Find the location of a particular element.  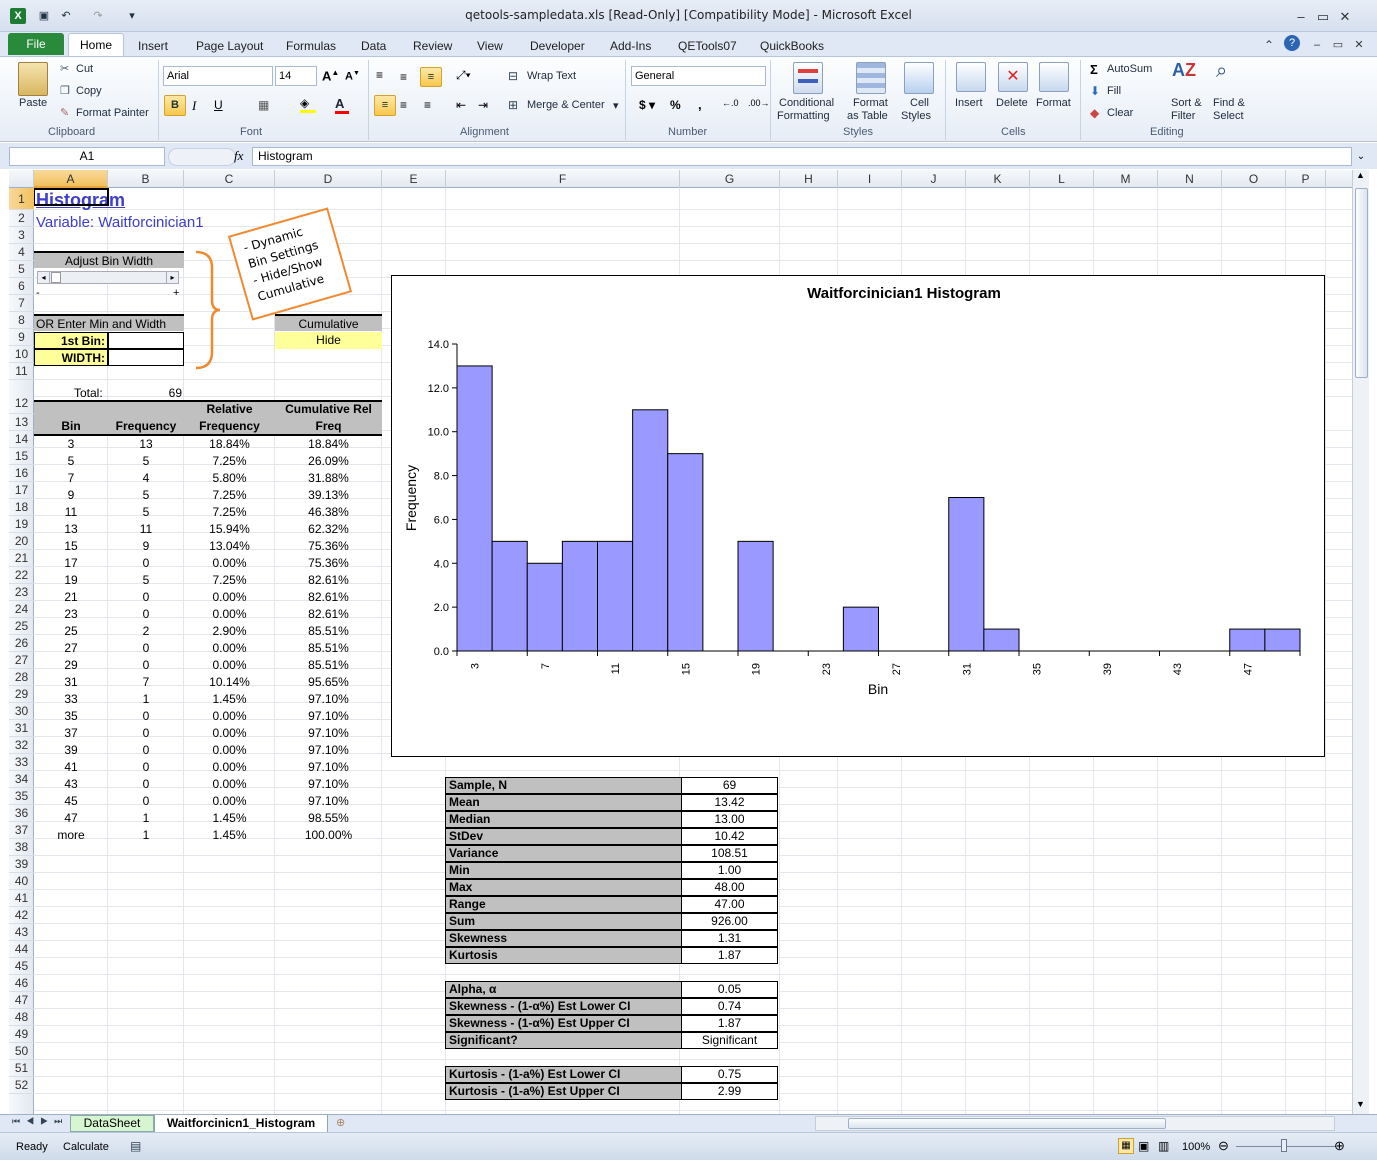

tab-add-ins: Add-Ins is located at coordinates (630, 46).